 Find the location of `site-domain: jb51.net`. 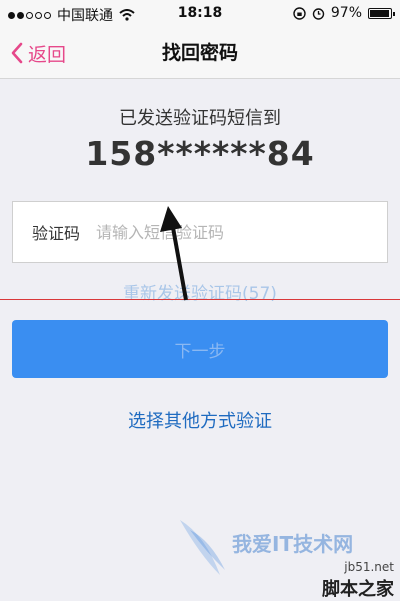

site-domain: jb51.net is located at coordinates (369, 567).